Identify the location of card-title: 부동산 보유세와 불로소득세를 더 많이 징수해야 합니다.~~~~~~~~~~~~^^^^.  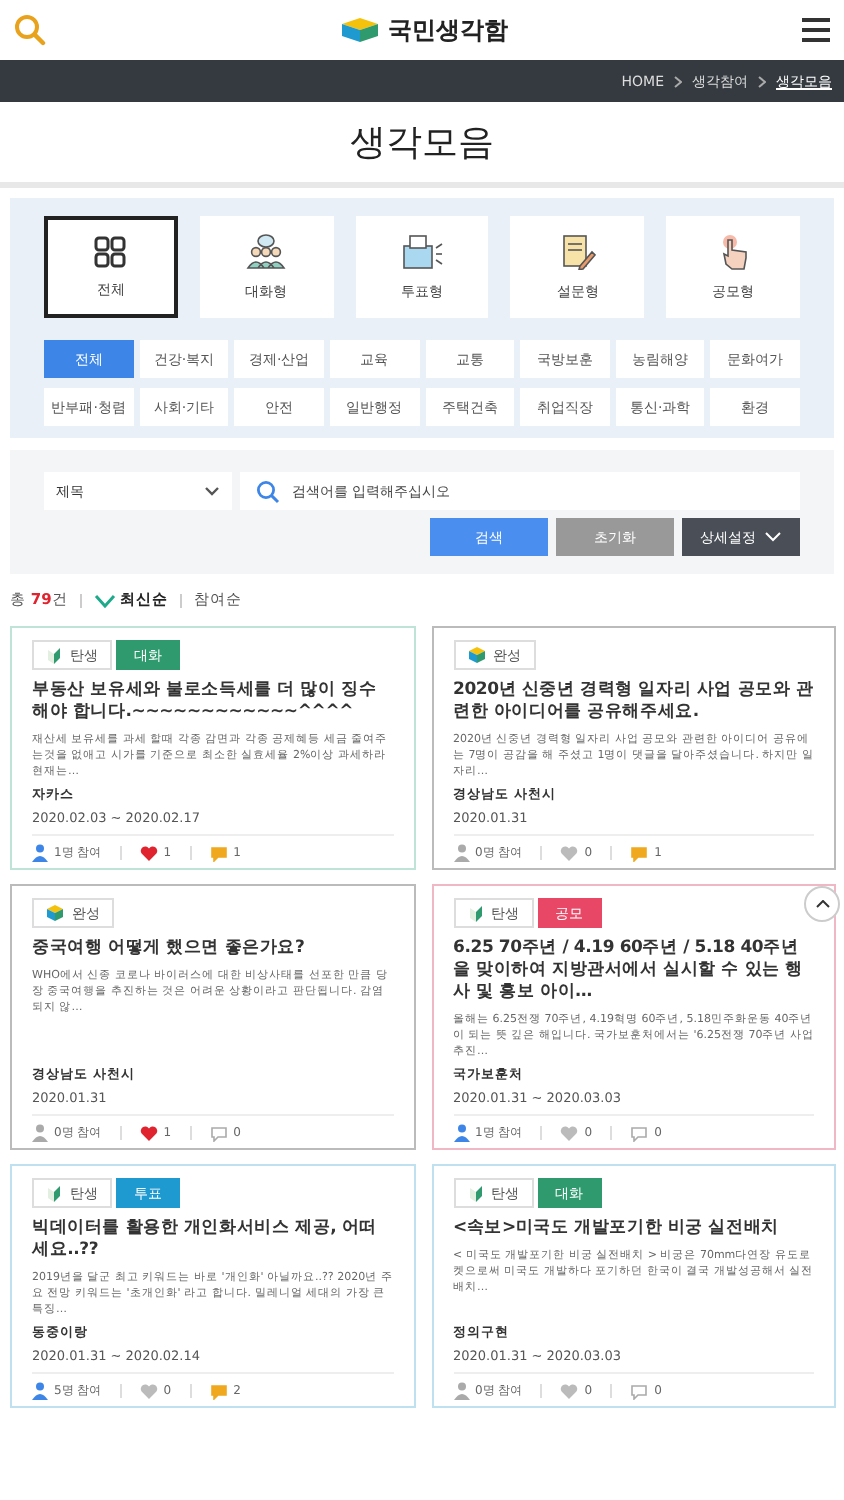
(205, 702).